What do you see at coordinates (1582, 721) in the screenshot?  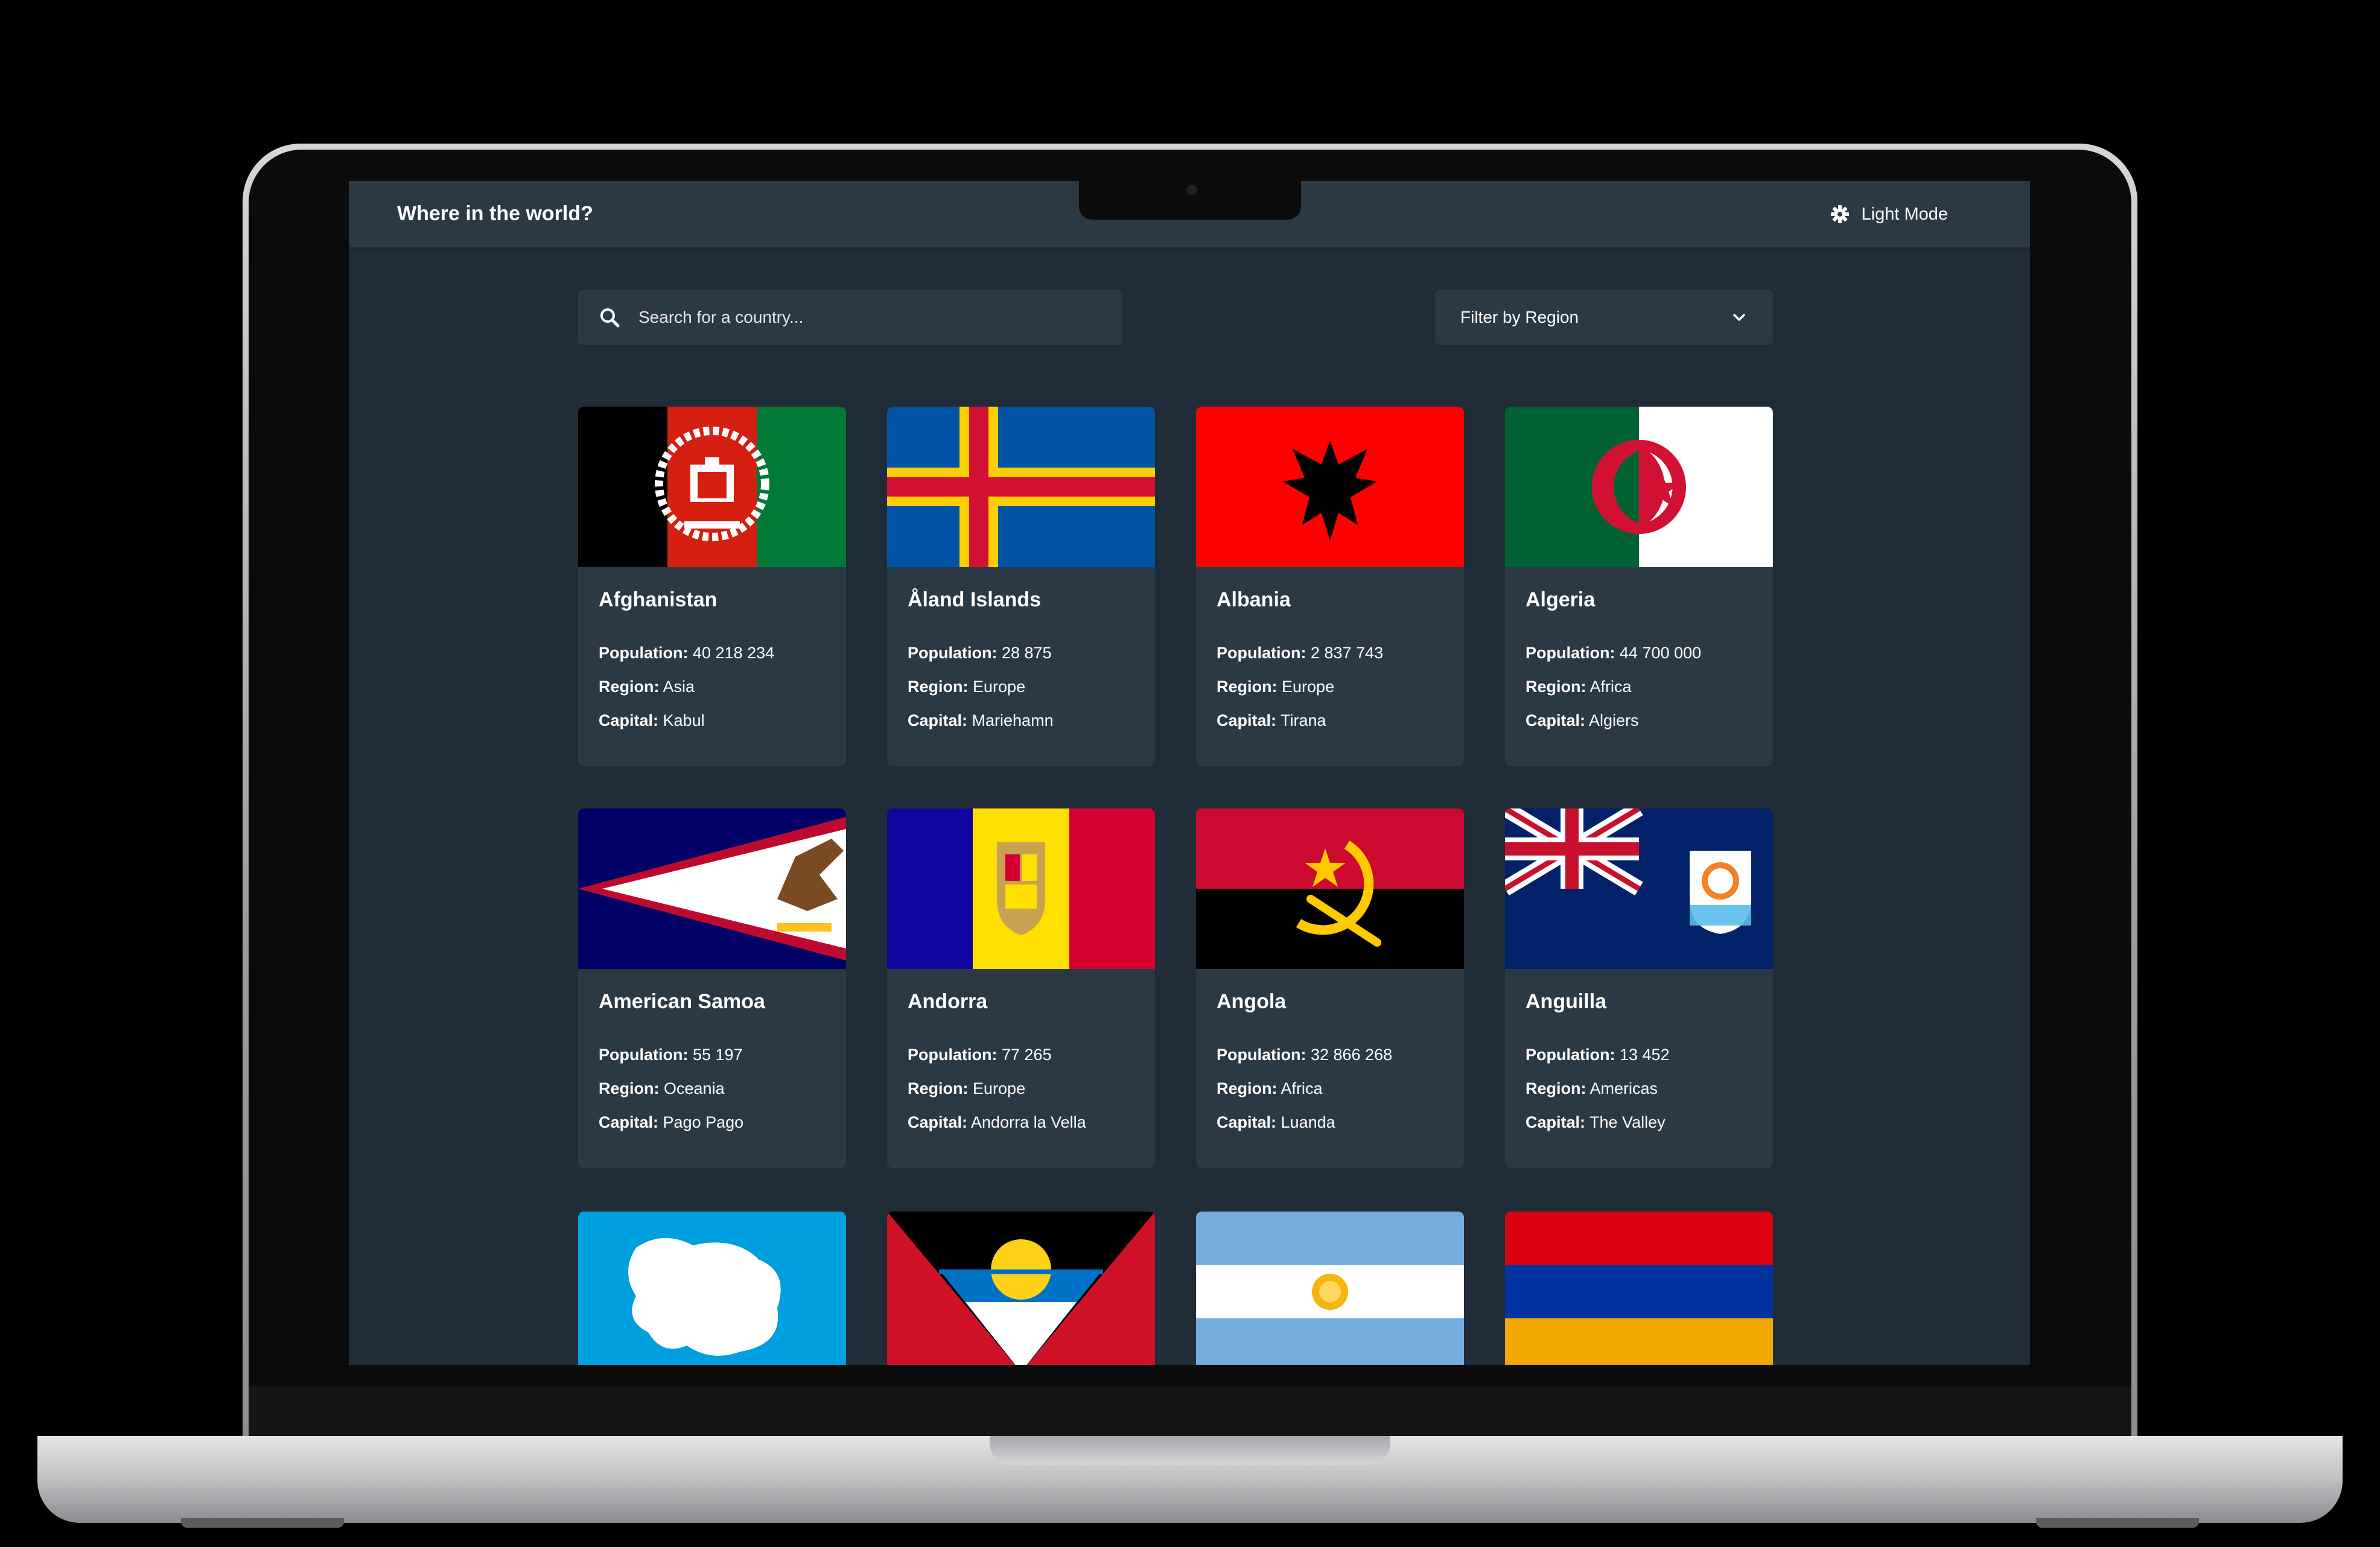 I see `capital-row: Capital: Algiers` at bounding box center [1582, 721].